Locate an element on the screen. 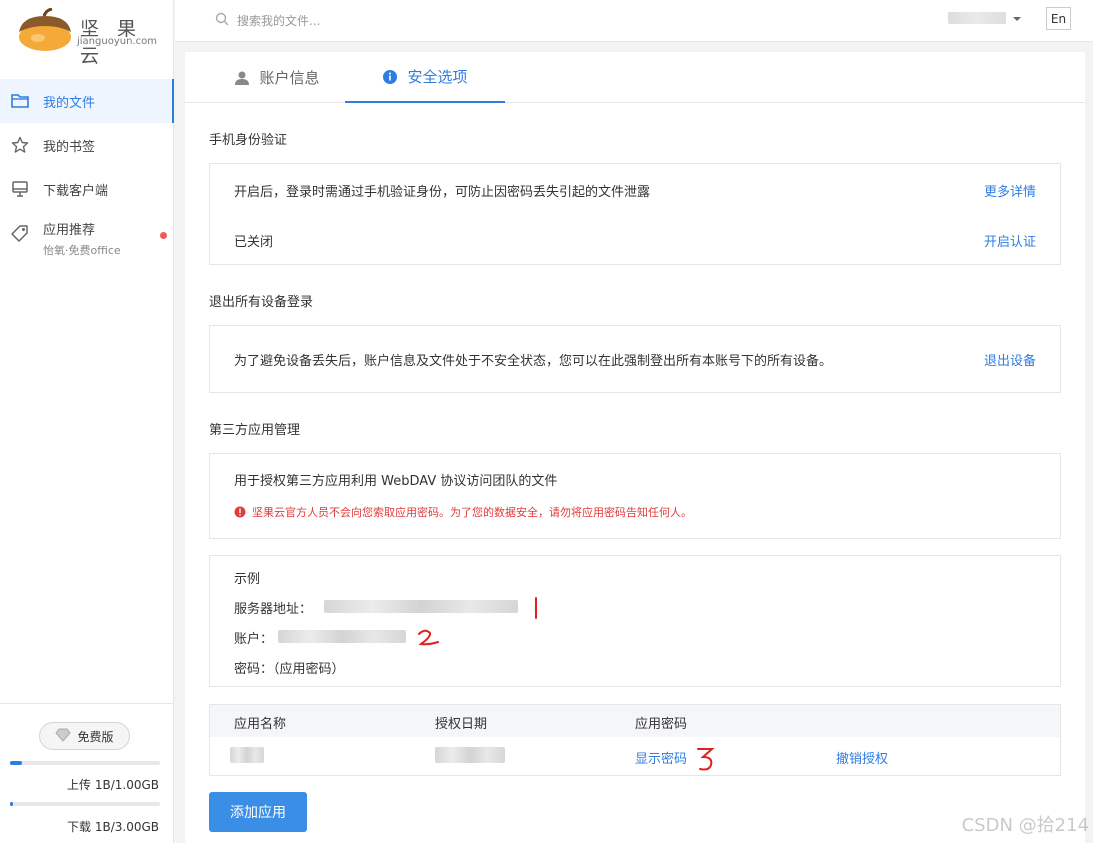 The image size is (1093, 843). user-icon is located at coordinates (242, 78).